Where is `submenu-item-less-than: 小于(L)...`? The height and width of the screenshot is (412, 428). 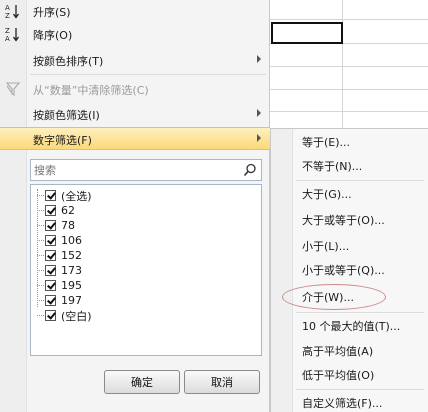
submenu-item-less-than: 小于(L)... is located at coordinates (325, 247).